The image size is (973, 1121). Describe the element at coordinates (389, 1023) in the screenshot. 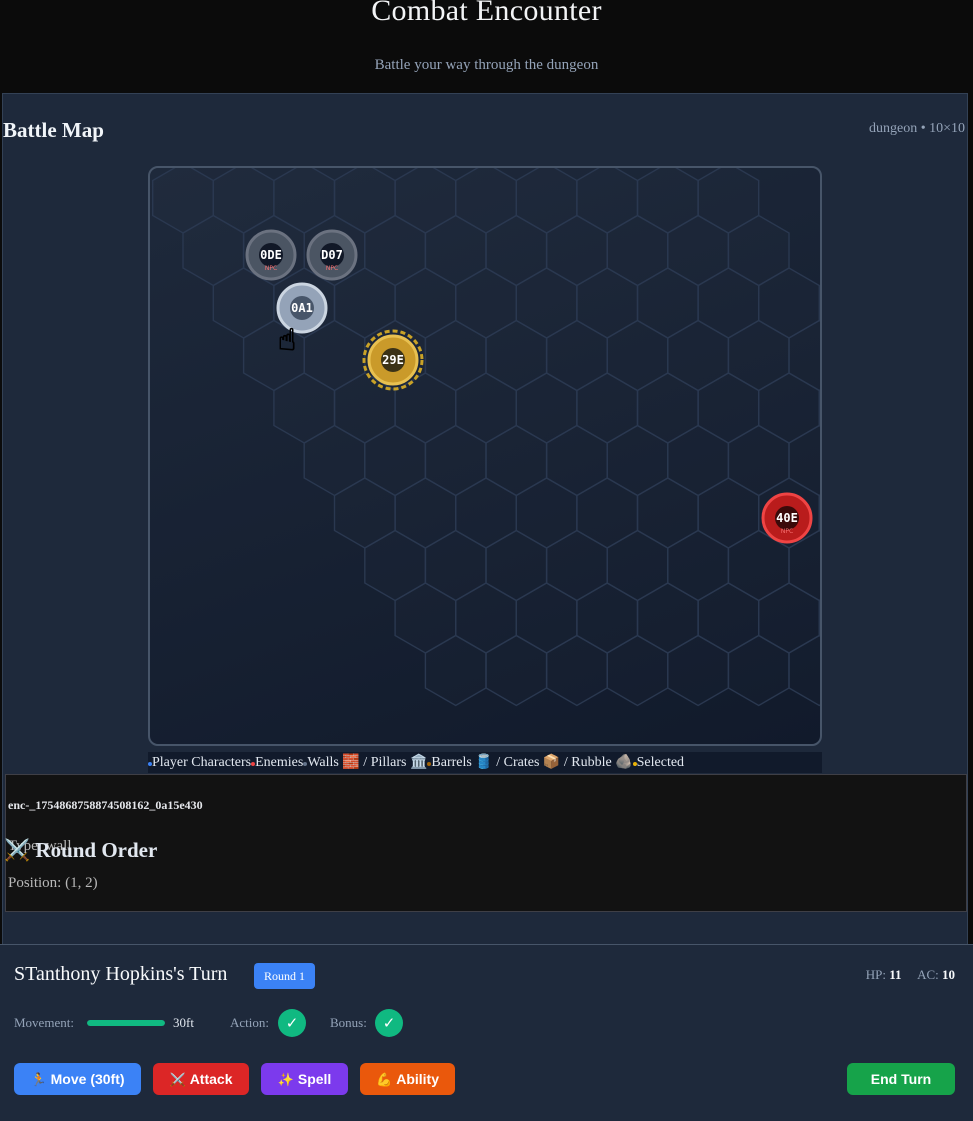

I see `bonus-available-check-icon: ✓` at that location.